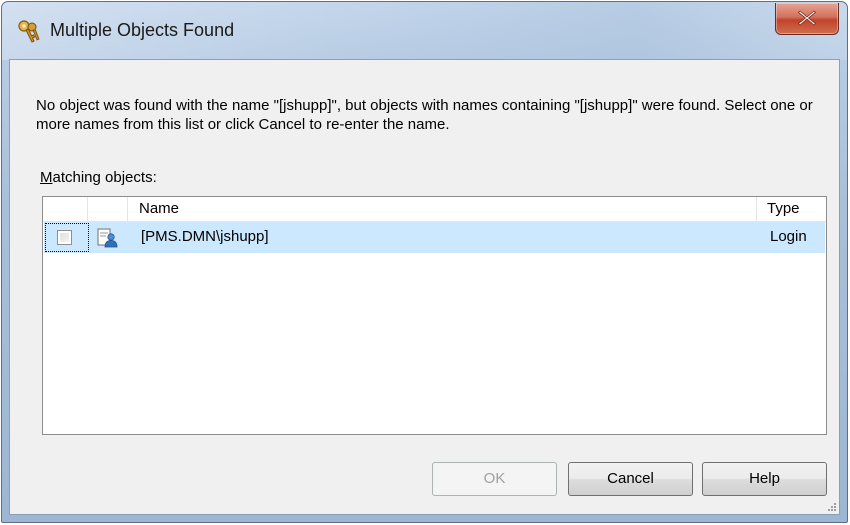  Describe the element at coordinates (159, 209) in the screenshot. I see `column-header-name: Name` at that location.